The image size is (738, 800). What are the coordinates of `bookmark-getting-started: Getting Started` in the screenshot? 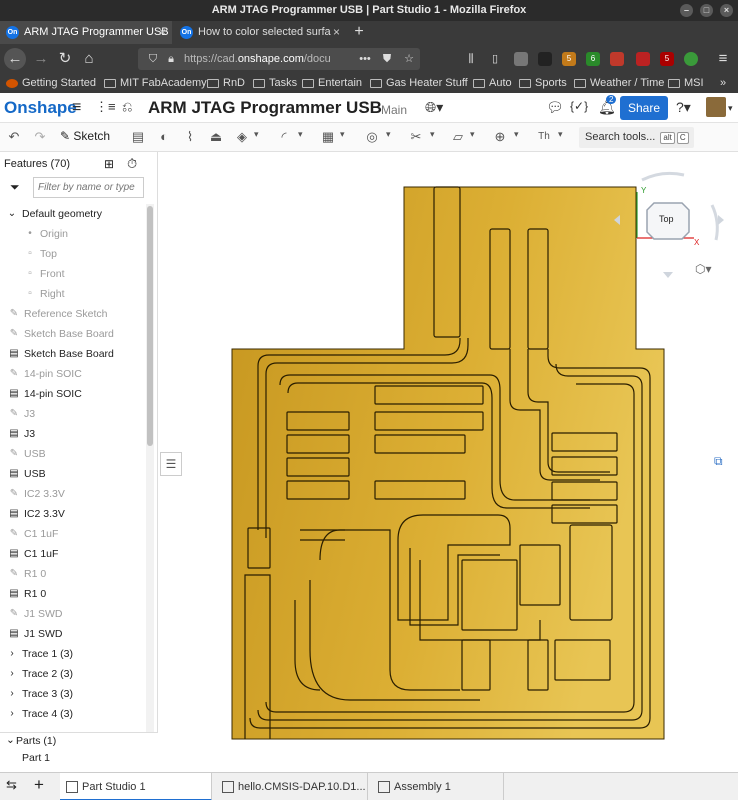 It's located at (51, 83).